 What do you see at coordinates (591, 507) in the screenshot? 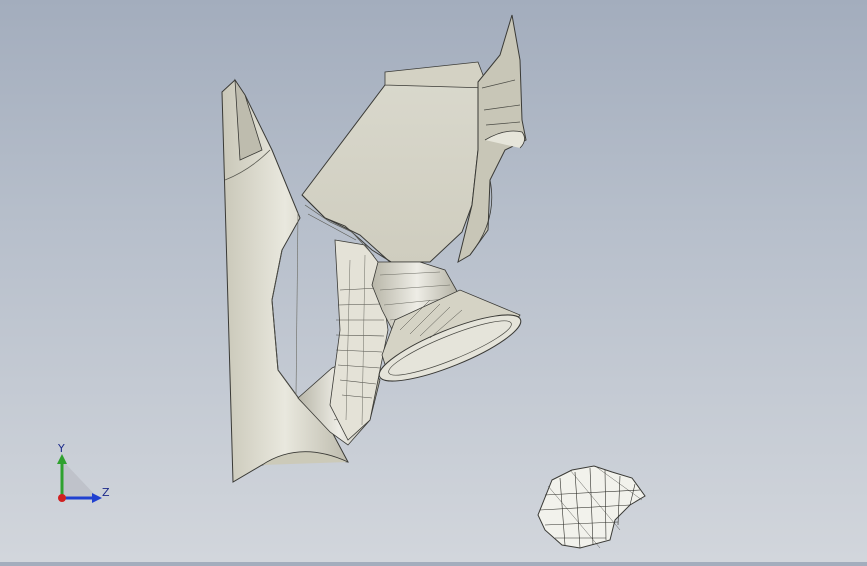
I see `mesh-part` at bounding box center [591, 507].